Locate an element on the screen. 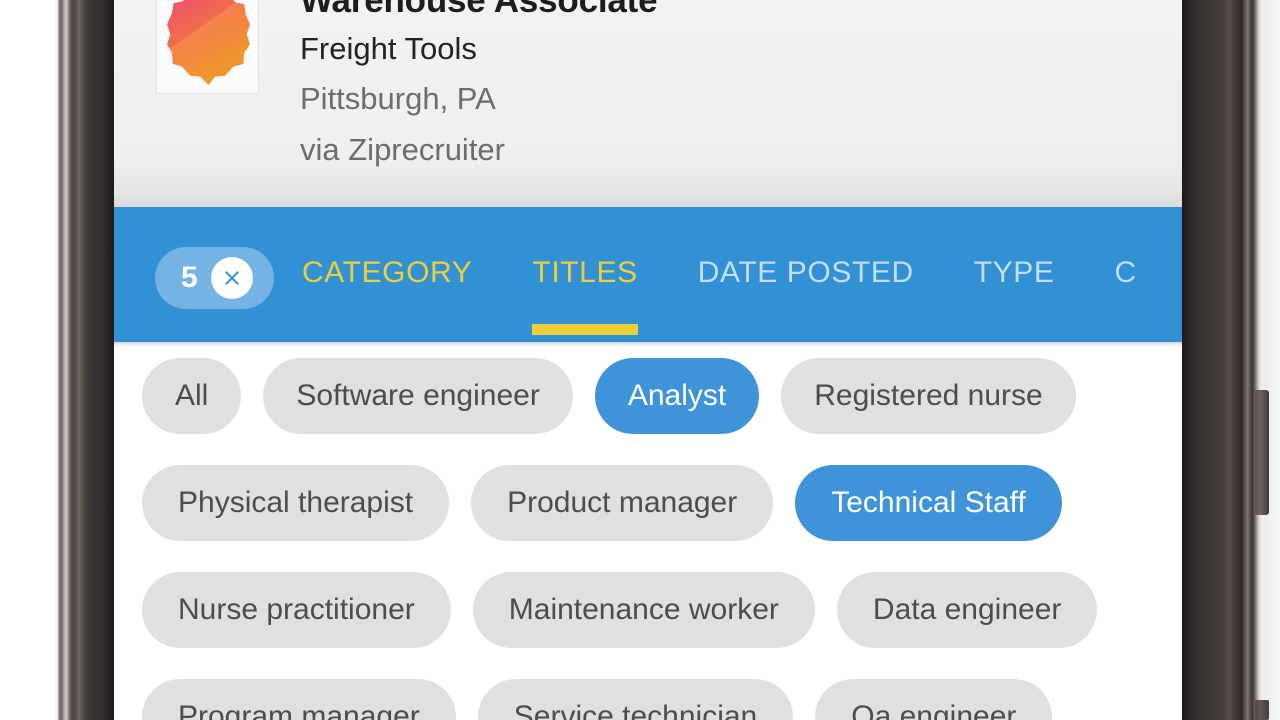  tab-date-posted-label: DATE POSTED is located at coordinates (805, 272).